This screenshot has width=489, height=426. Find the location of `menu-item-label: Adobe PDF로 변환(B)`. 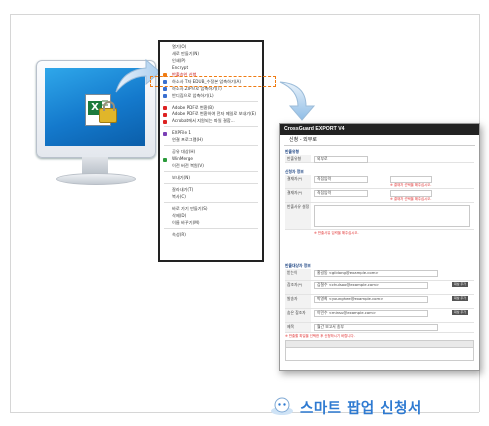

menu-item-label: Adobe PDF로 변환(B) is located at coordinates (193, 107).